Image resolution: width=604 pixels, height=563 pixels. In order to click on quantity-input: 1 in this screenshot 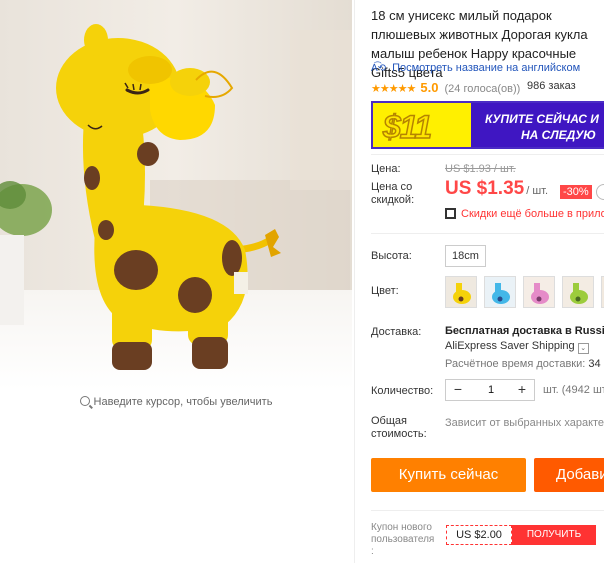, I will do `click(491, 390)`.